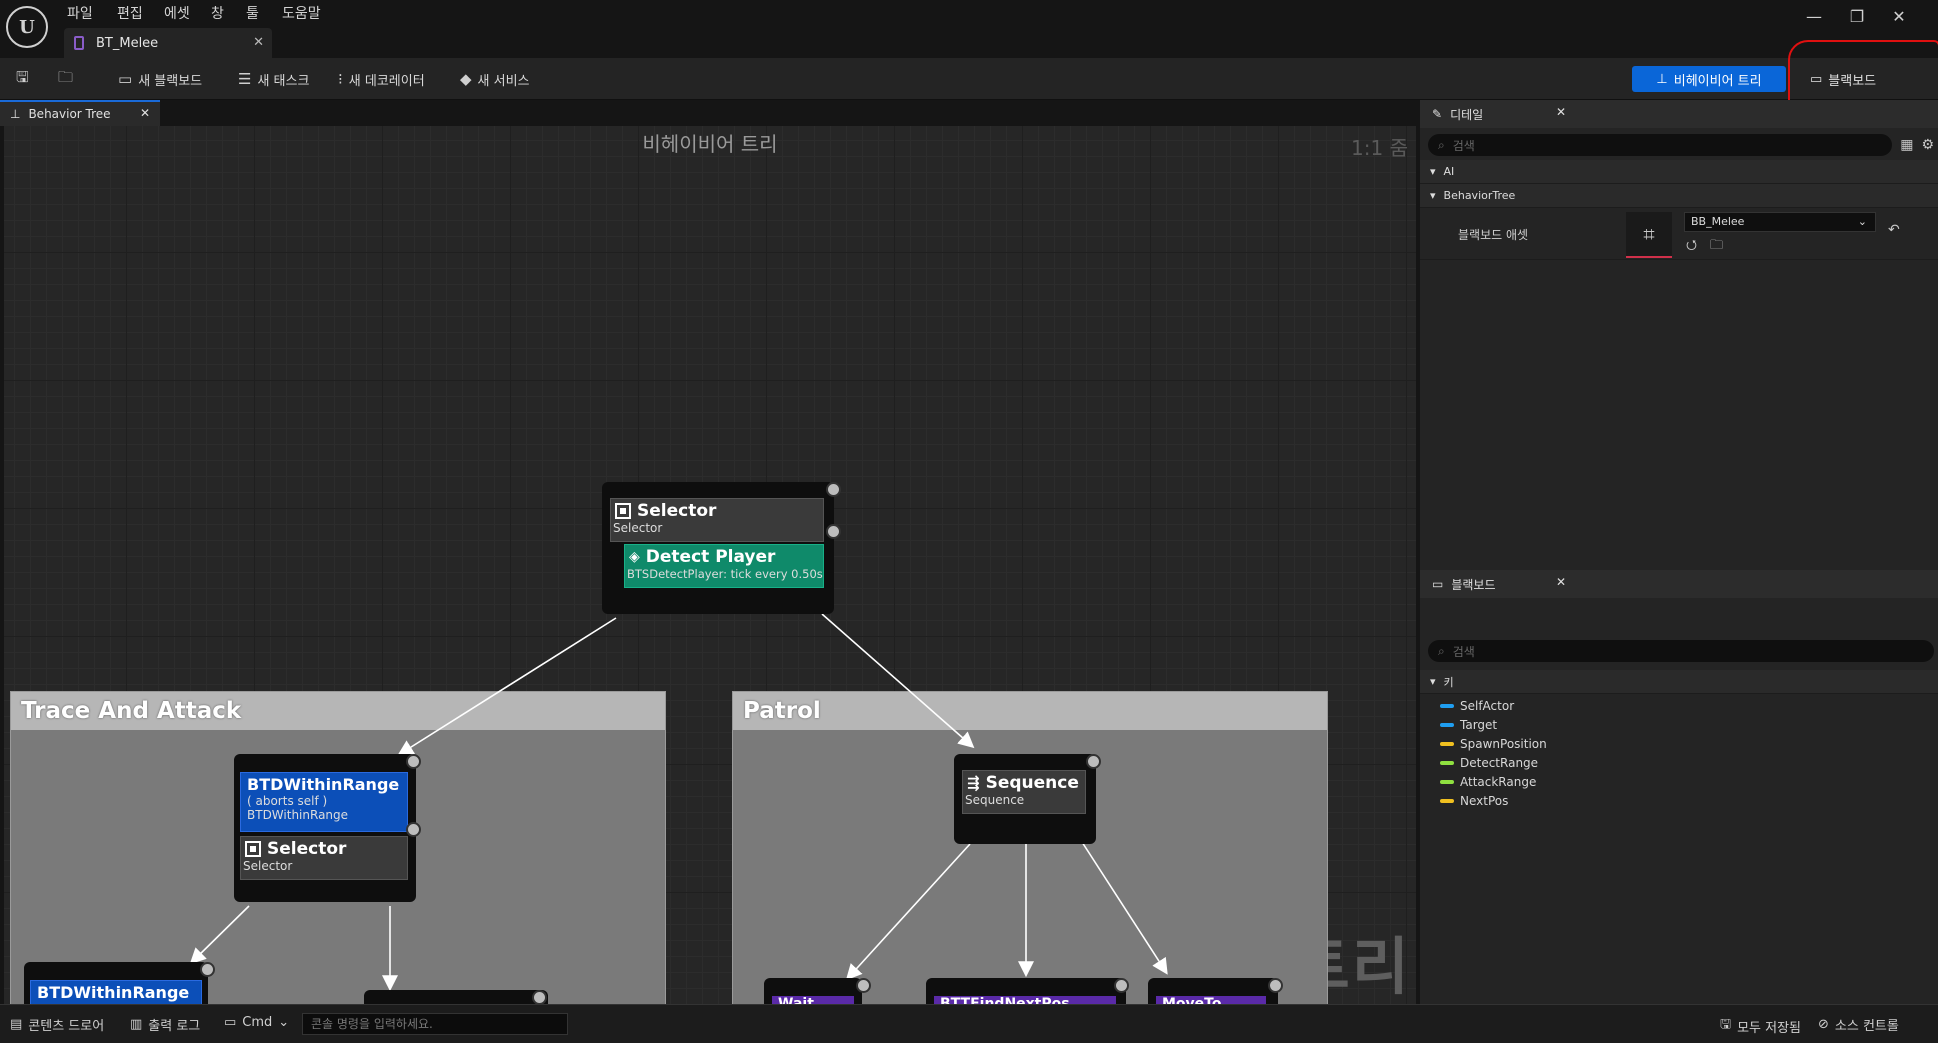 The height and width of the screenshot is (1043, 1938). Describe the element at coordinates (1780, 222) in the screenshot. I see `asset-picker-dropdown: BB_Melee ⌄` at that location.